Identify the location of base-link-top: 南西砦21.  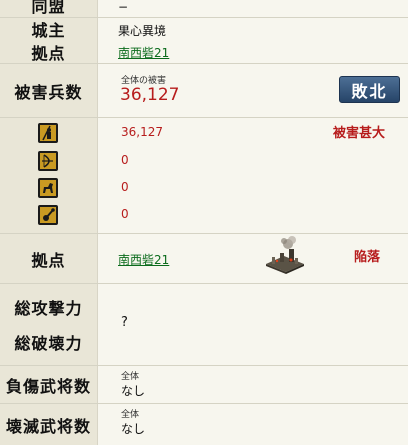
(143, 52).